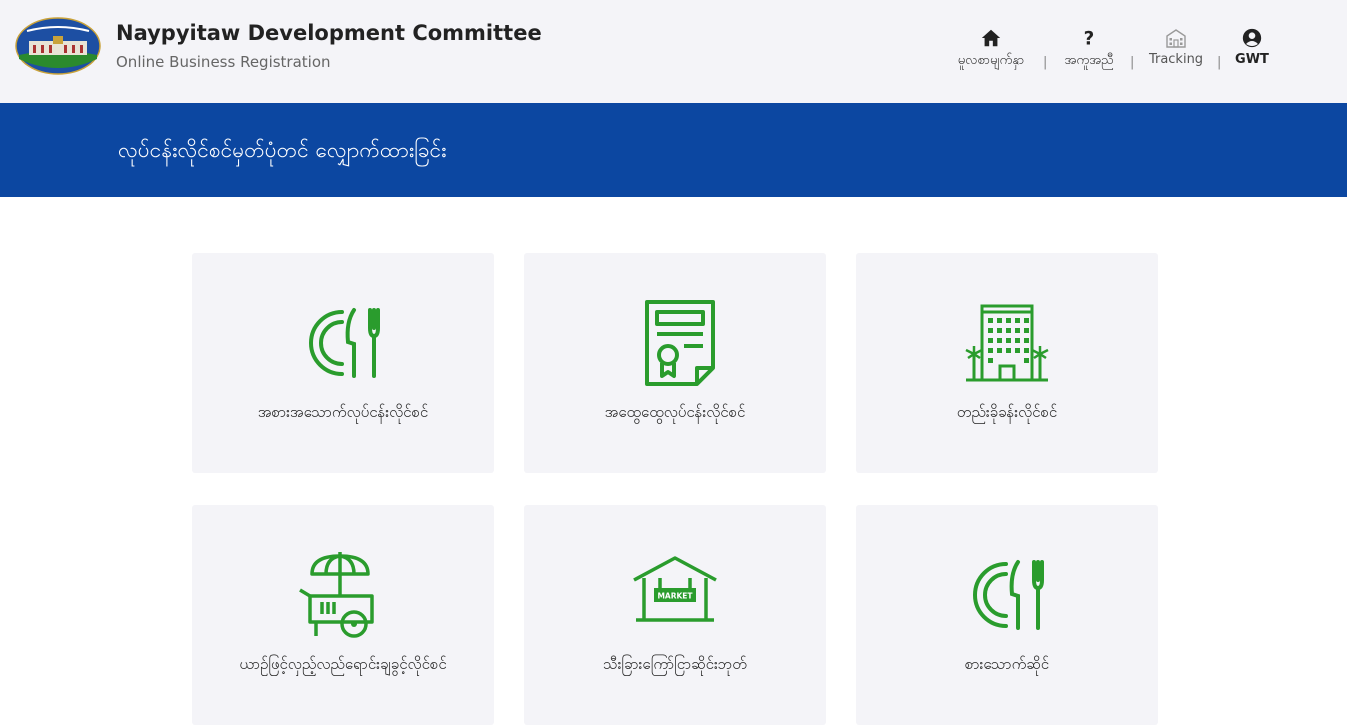  What do you see at coordinates (1007, 343) in the screenshot?
I see `hotel-building-icon` at bounding box center [1007, 343].